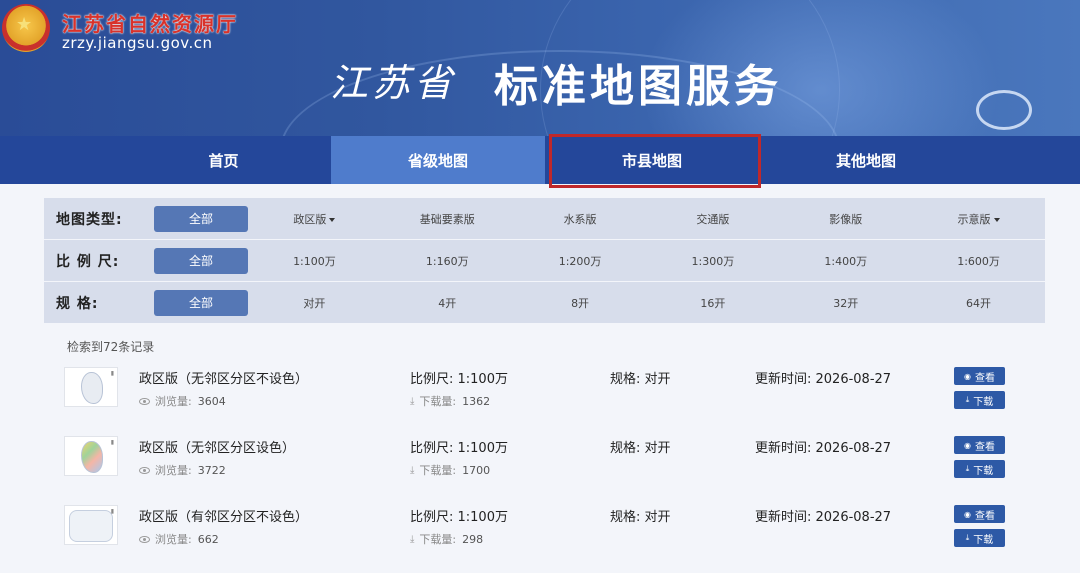 The width and height of the screenshot is (1080, 573). What do you see at coordinates (978, 303) in the screenshot?
I see `filter-option-size: 64开` at bounding box center [978, 303].